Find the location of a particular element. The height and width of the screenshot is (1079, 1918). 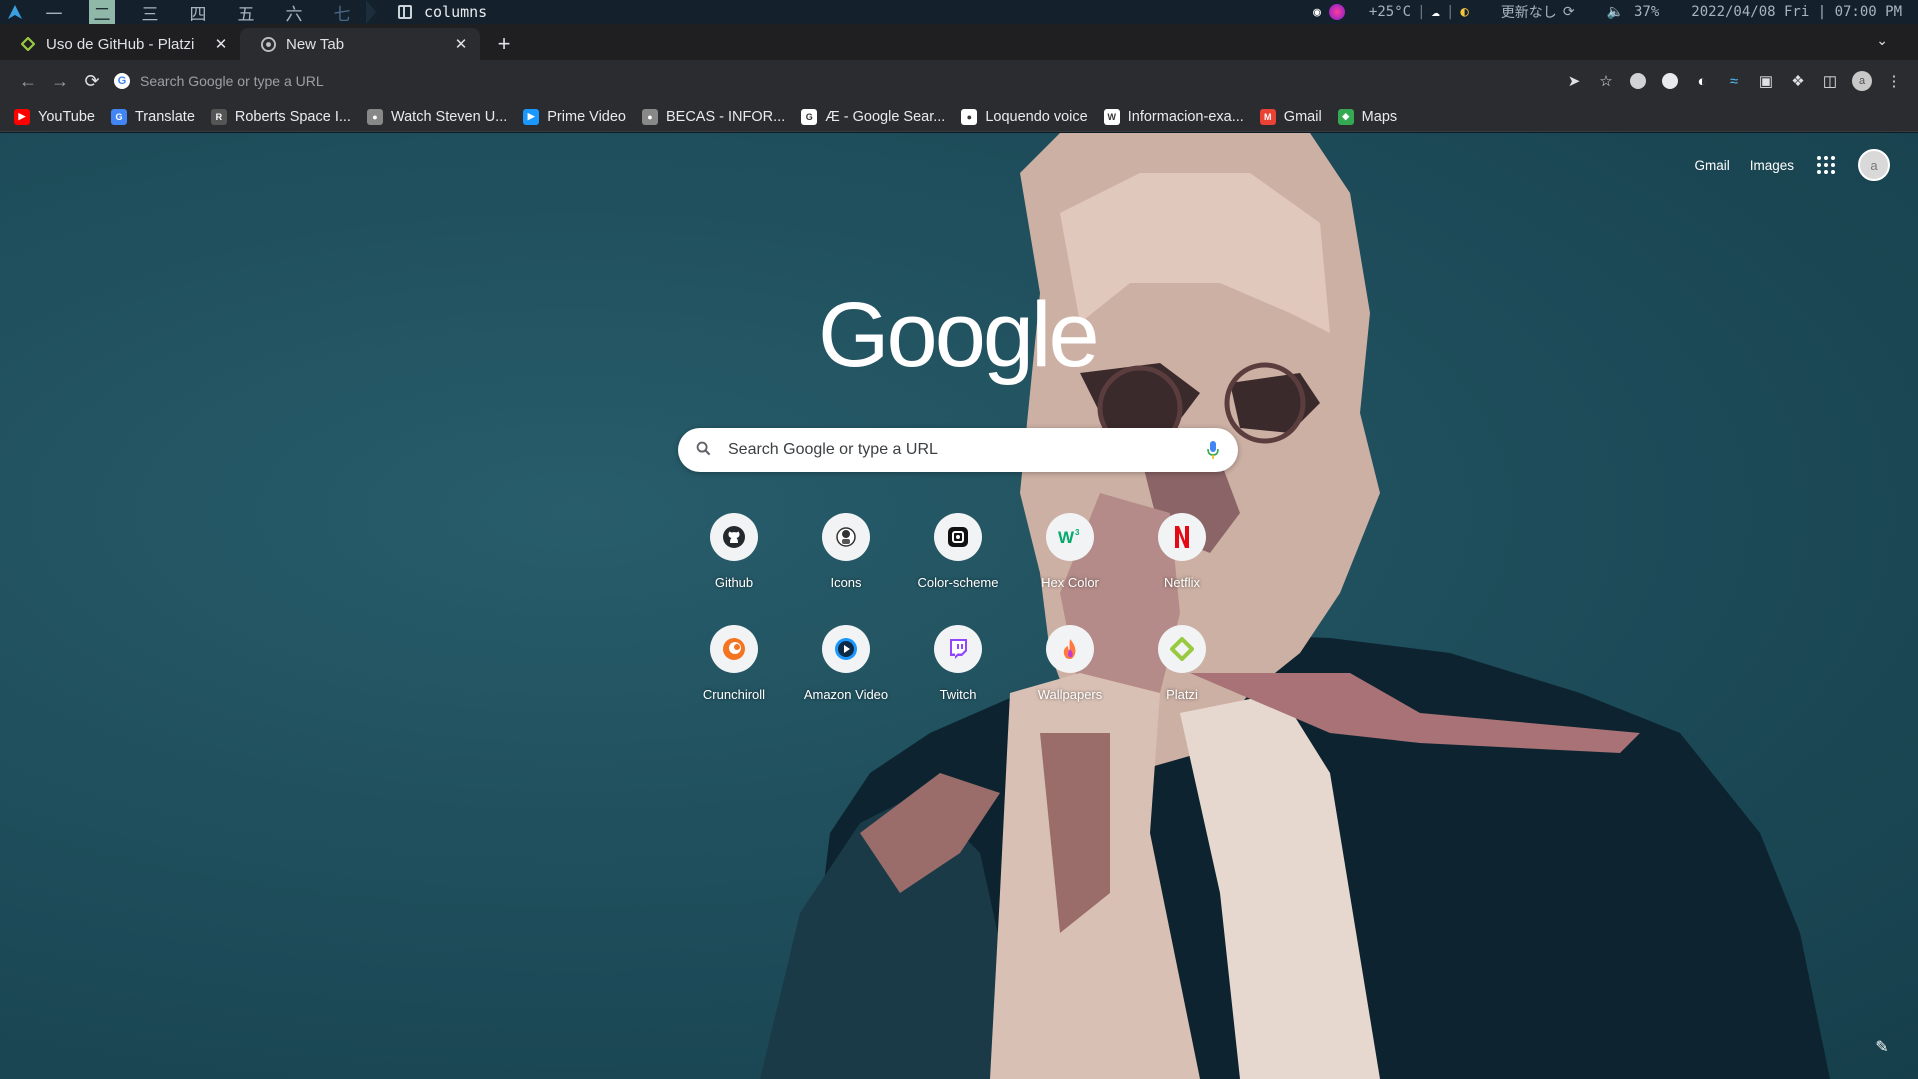

profile-button: a is located at coordinates (1862, 81).